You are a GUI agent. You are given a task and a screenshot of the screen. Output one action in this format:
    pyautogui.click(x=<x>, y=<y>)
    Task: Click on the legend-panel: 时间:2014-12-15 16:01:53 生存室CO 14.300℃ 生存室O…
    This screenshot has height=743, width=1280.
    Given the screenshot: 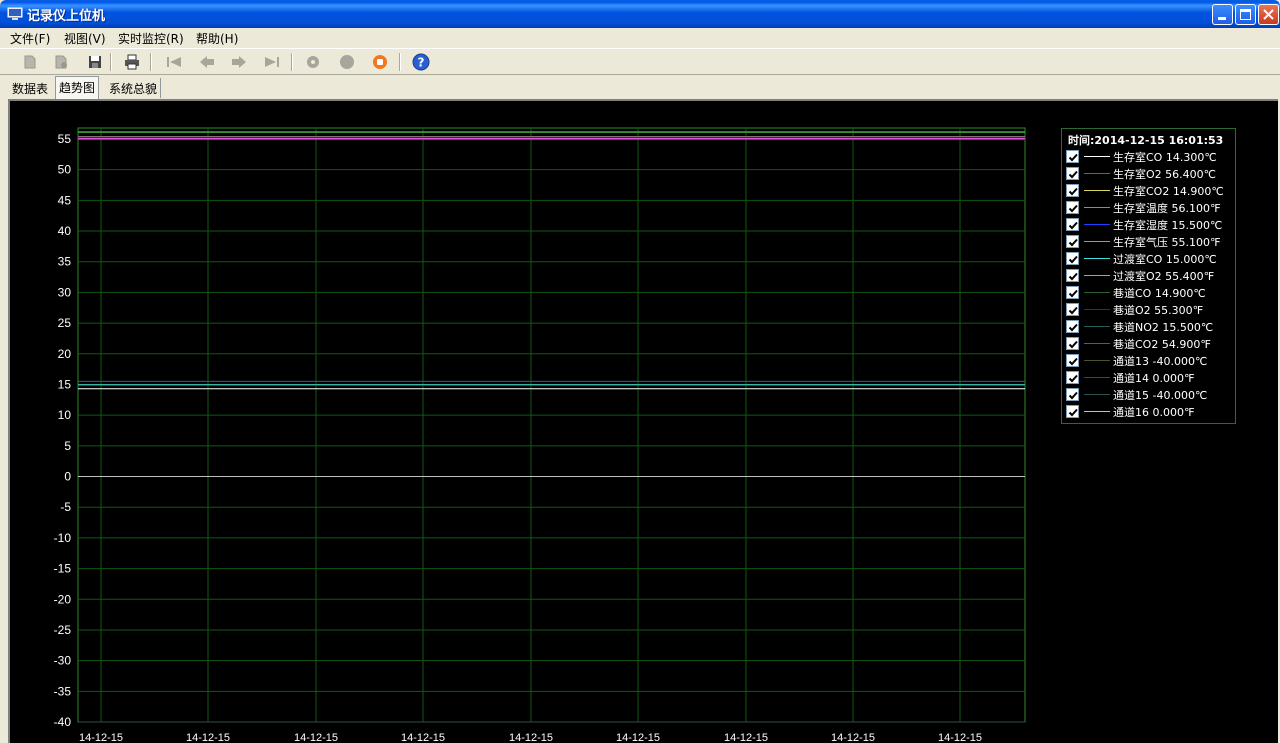 What is the action you would take?
    pyautogui.click(x=1148, y=276)
    